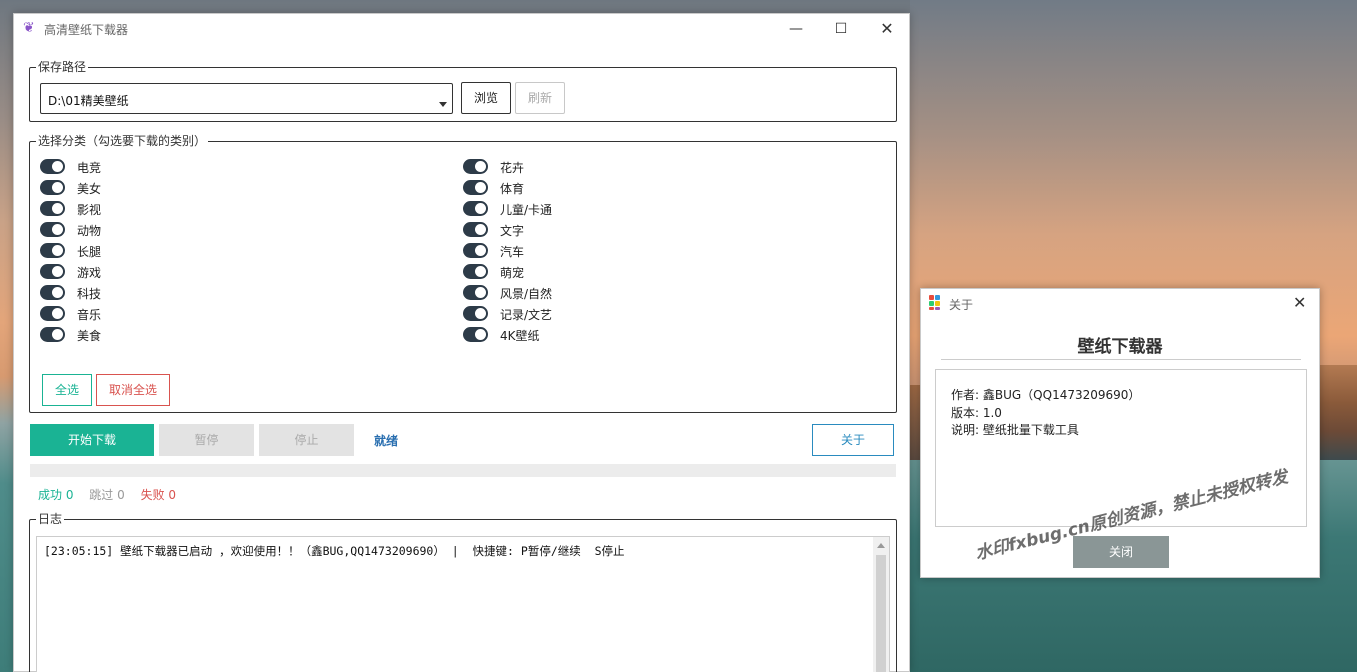 The width and height of the screenshot is (1357, 672). I want to click on category-label: 游戏, so click(89, 273).